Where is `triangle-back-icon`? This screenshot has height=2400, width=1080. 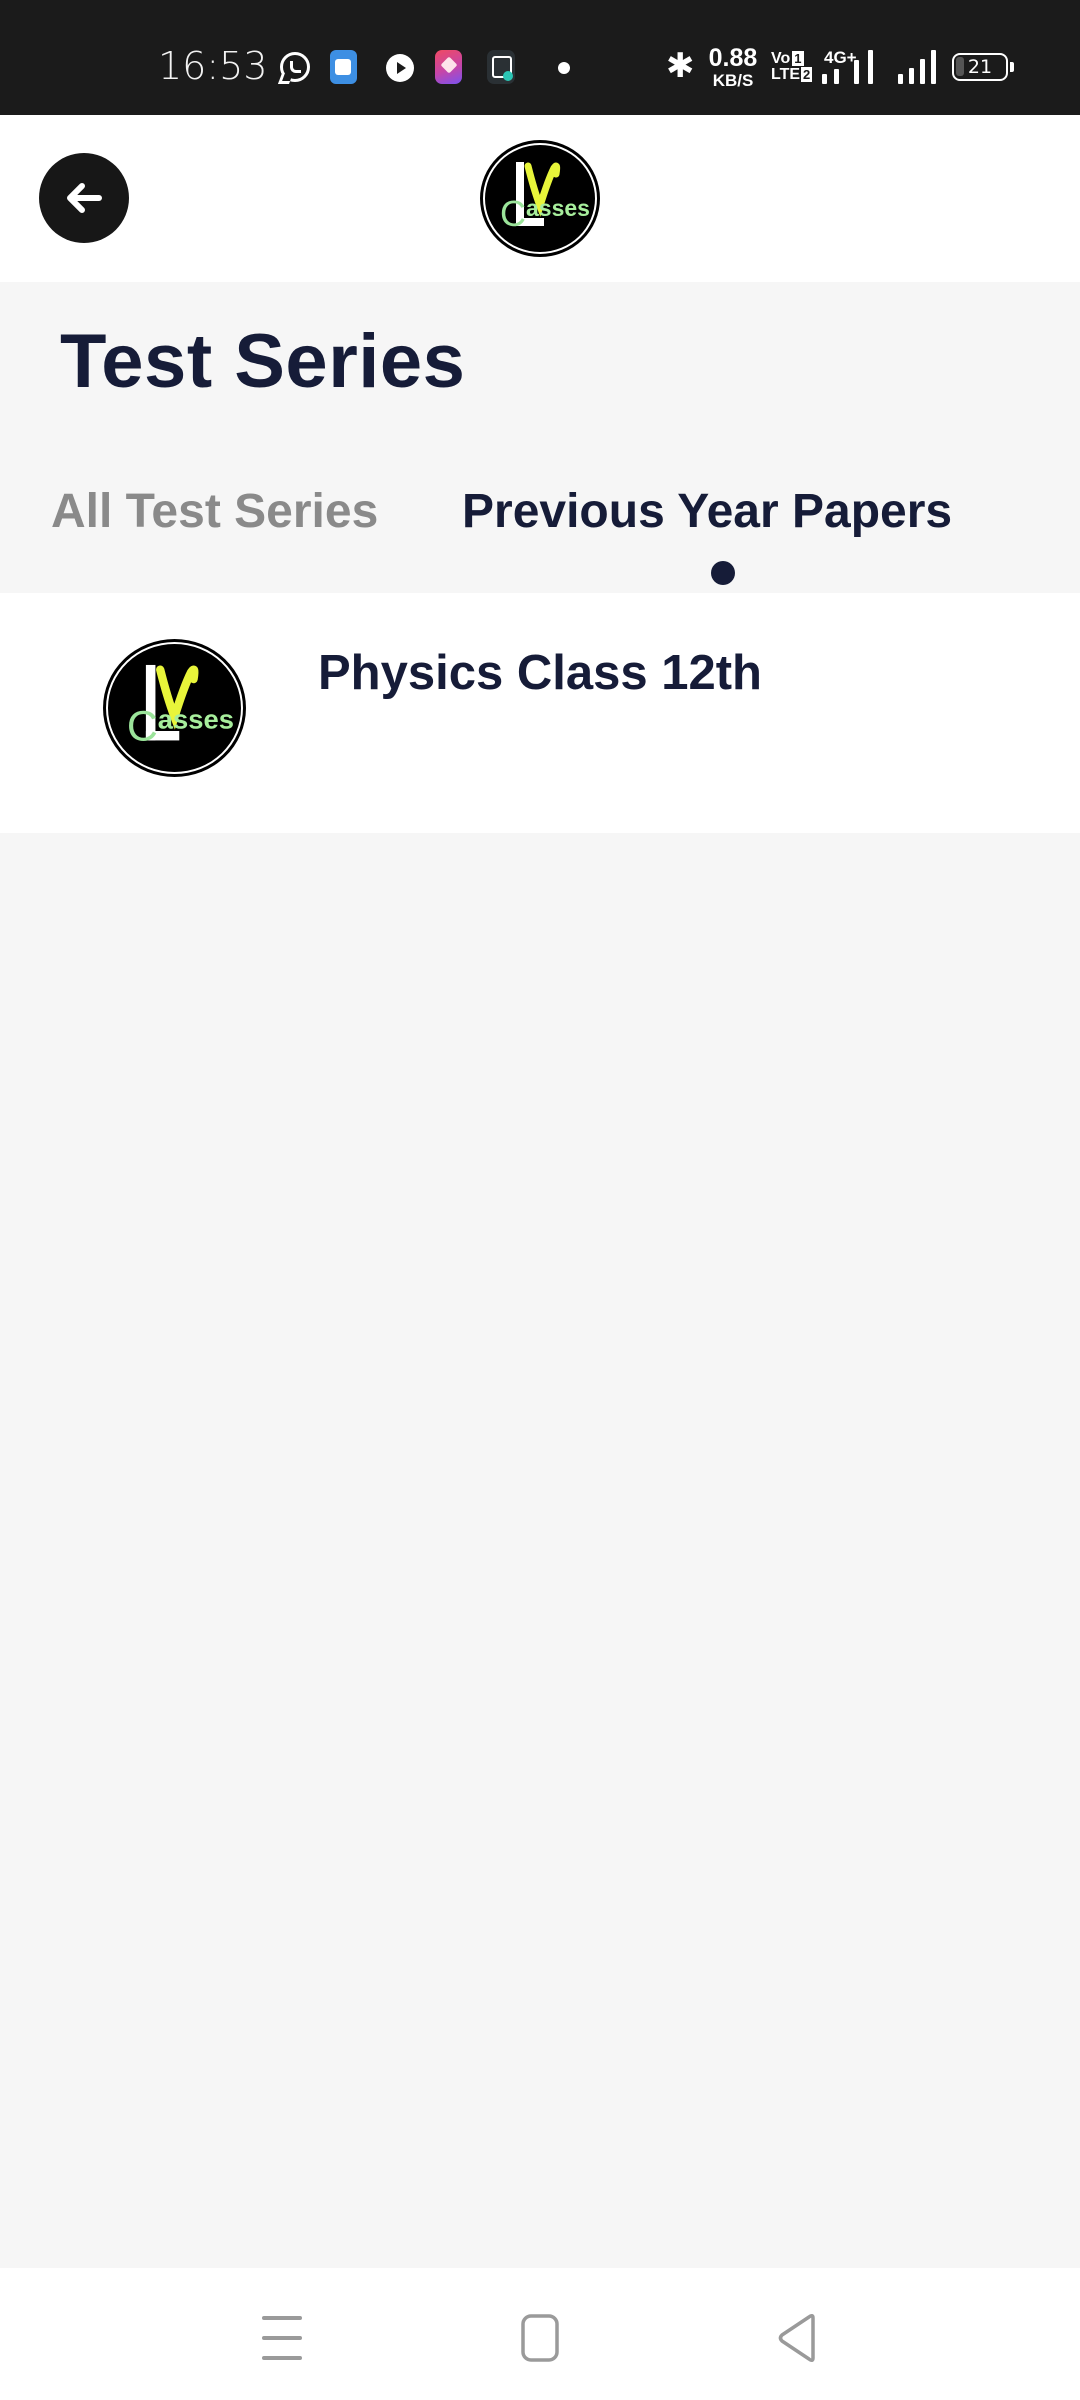
triangle-back-icon is located at coordinates (796, 2338).